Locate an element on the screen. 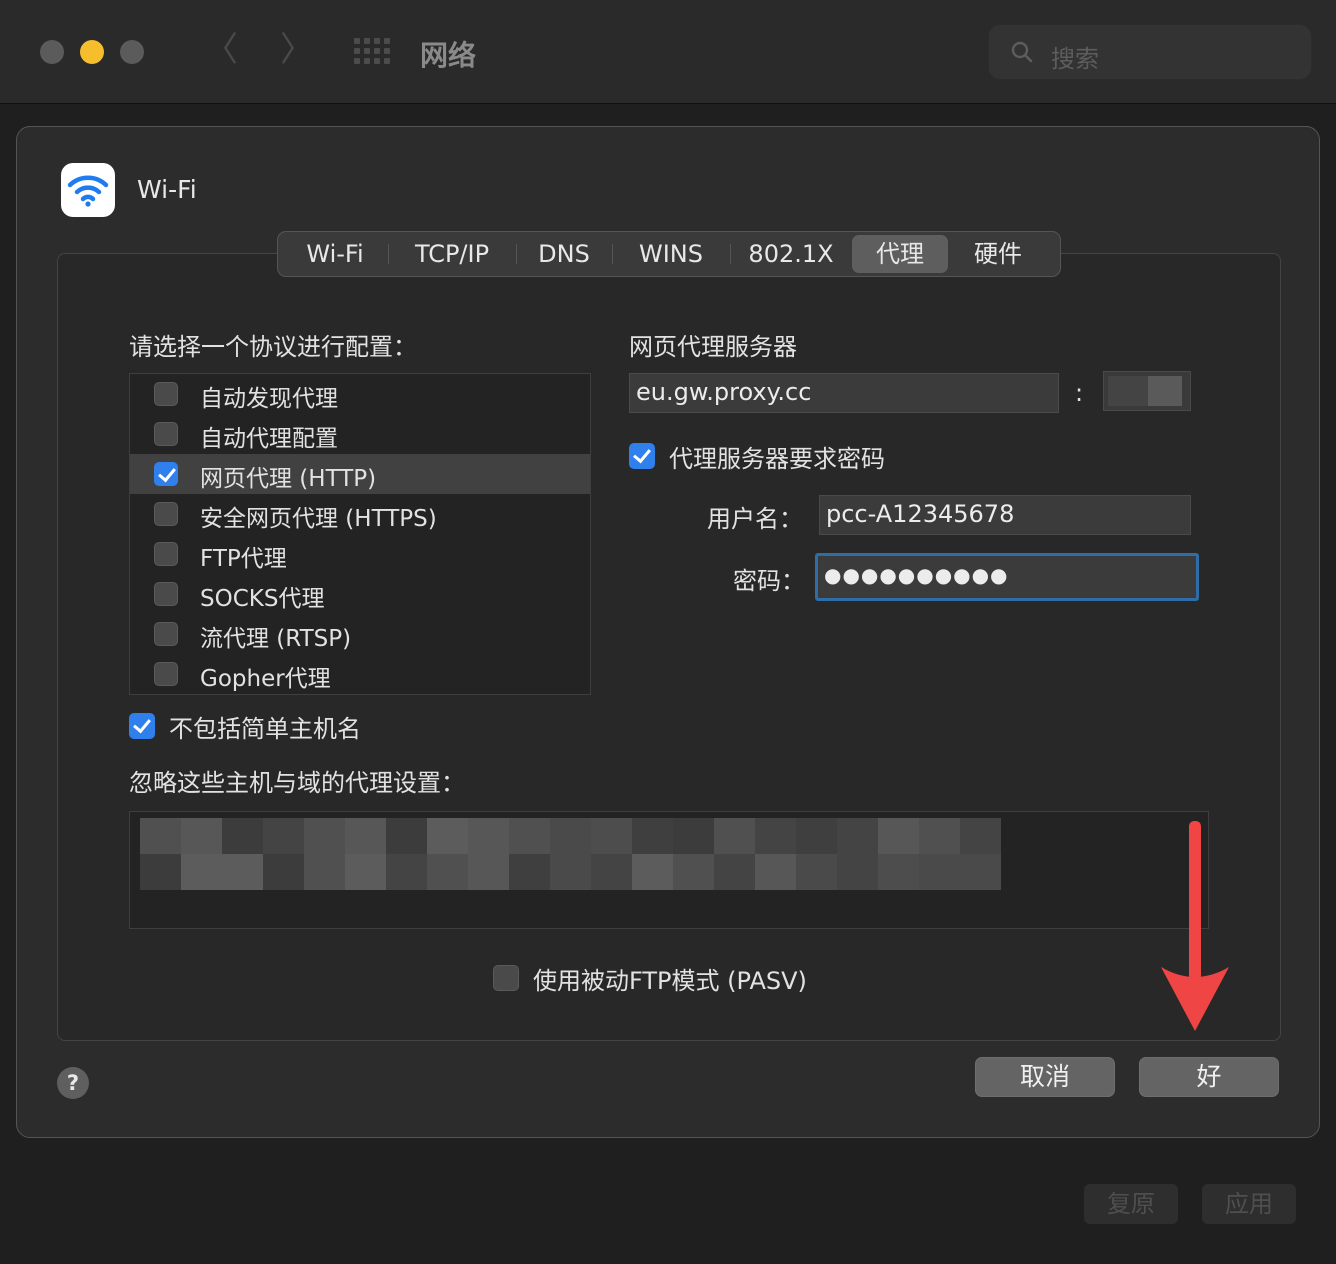 Image resolution: width=1336 pixels, height=1264 pixels. forward-chevron-icon: 〉 is located at coordinates (297, 50).